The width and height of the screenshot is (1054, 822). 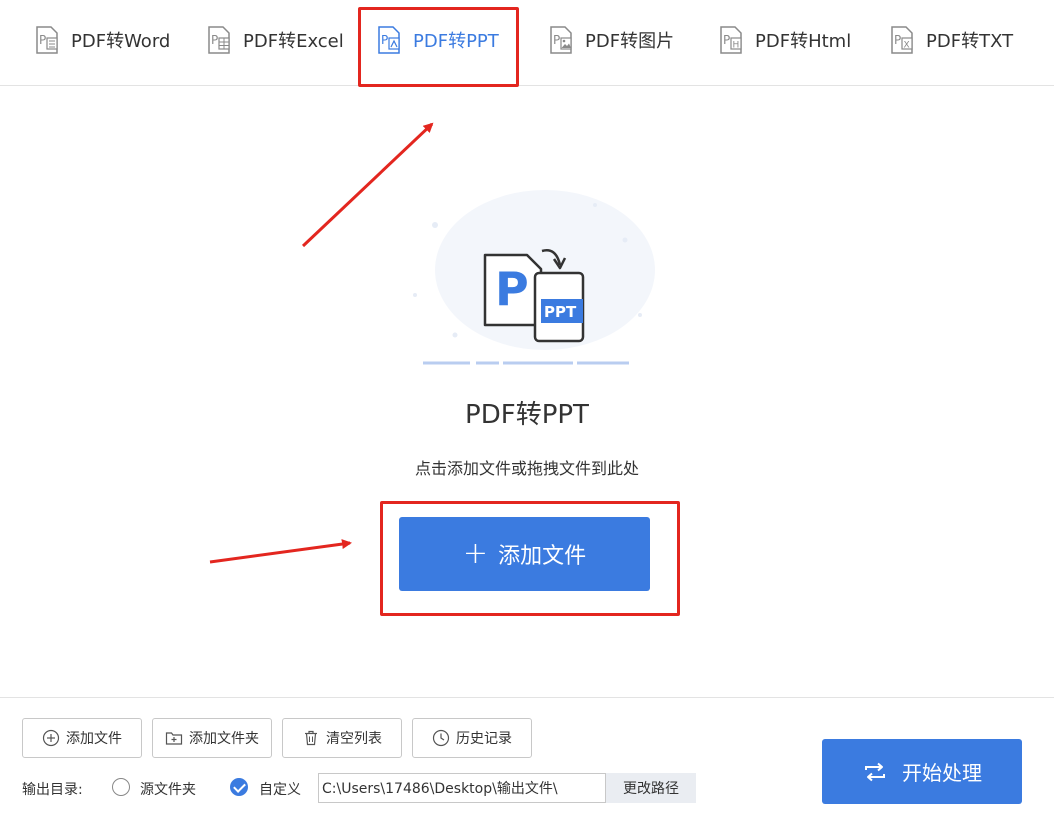 I want to click on clock-icon, so click(x=441, y=738).